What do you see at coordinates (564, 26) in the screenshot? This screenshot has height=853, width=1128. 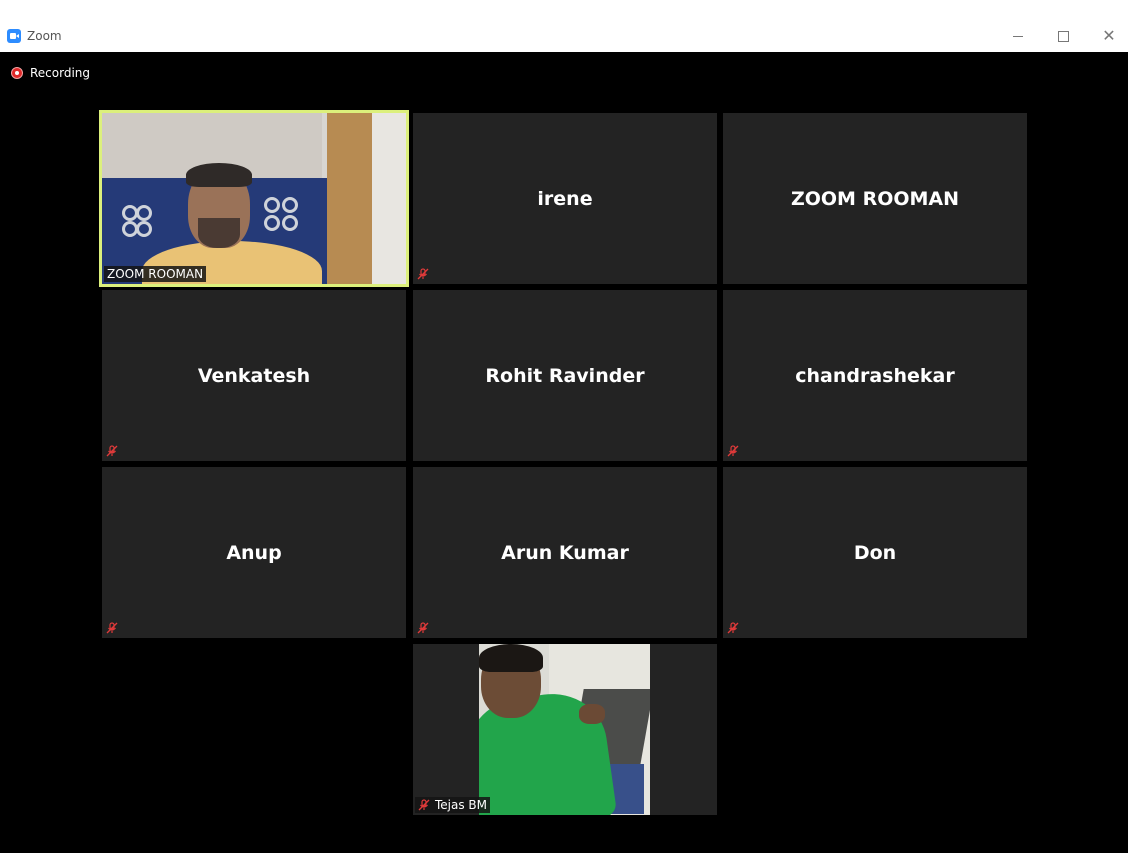 I see `title-bar: Zoom ✕` at bounding box center [564, 26].